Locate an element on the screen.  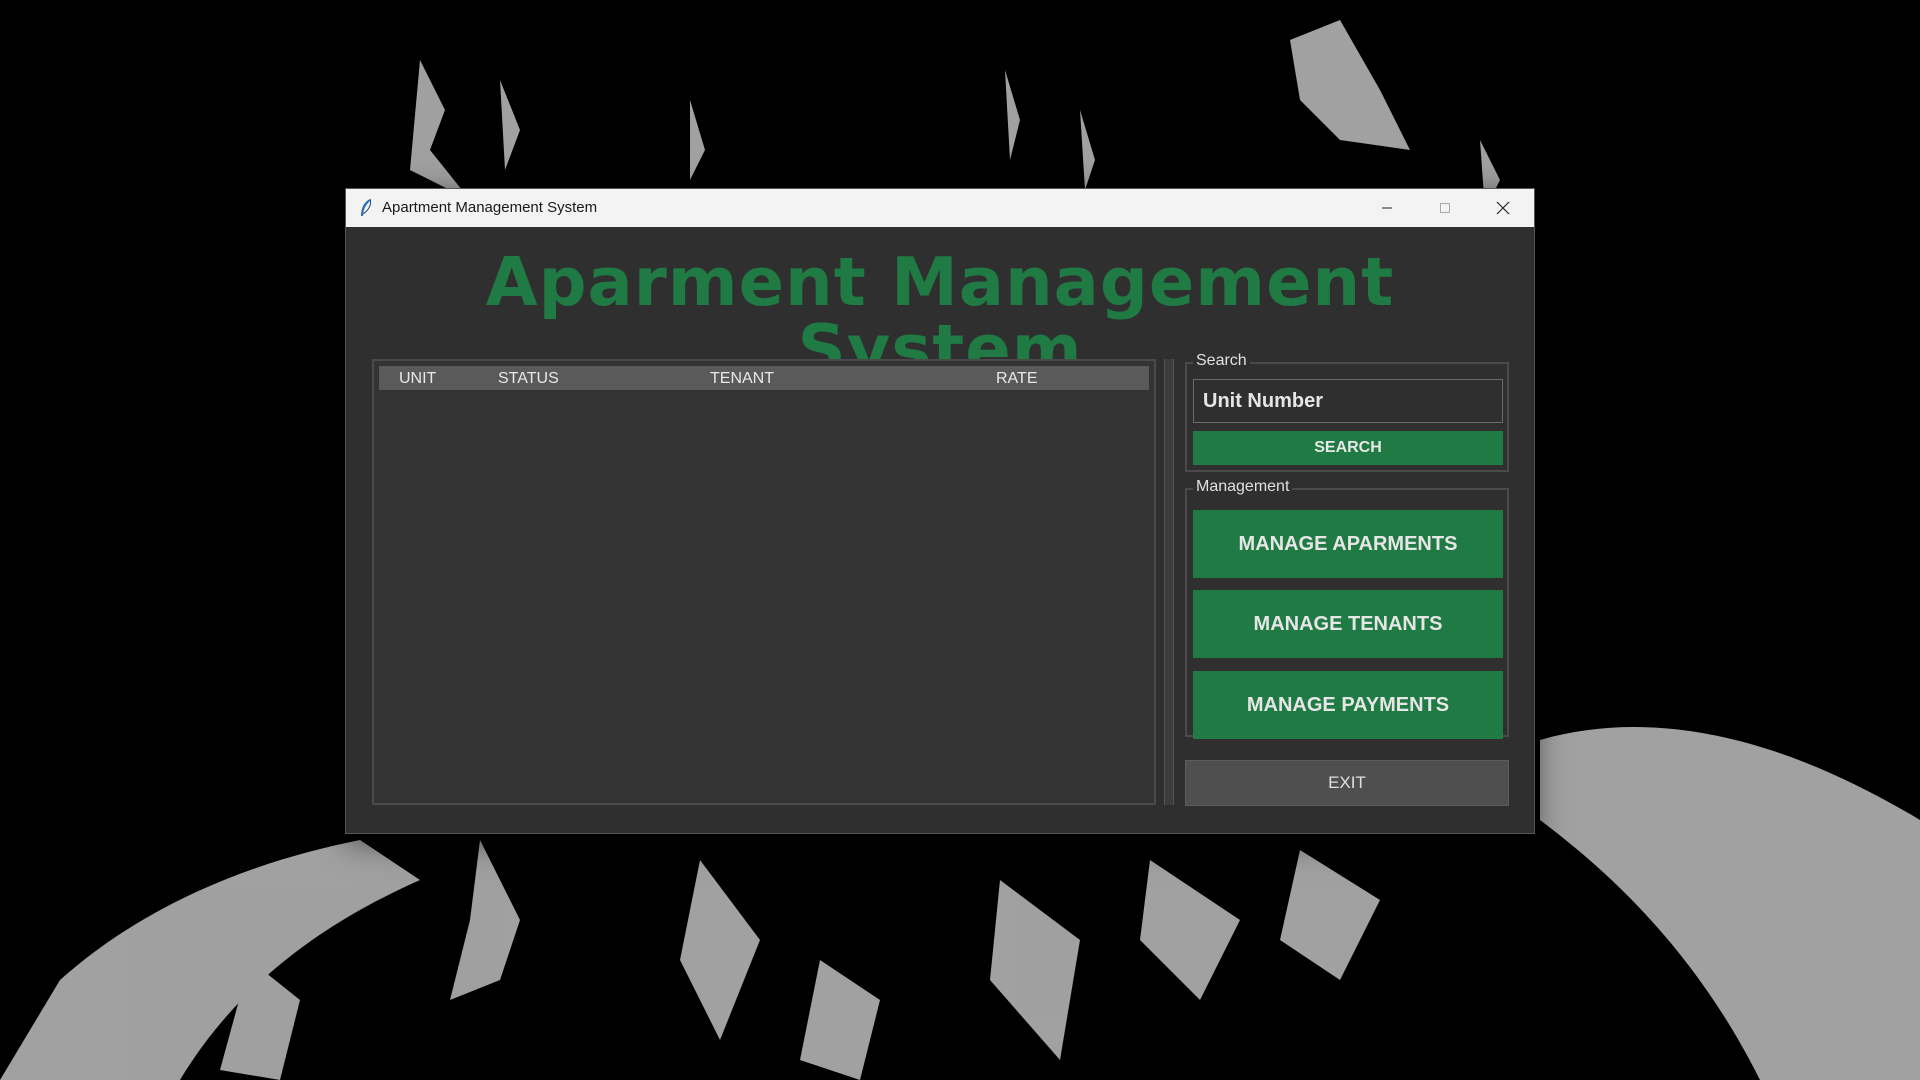
title-bar: Apartment Management System is located at coordinates (940, 208).